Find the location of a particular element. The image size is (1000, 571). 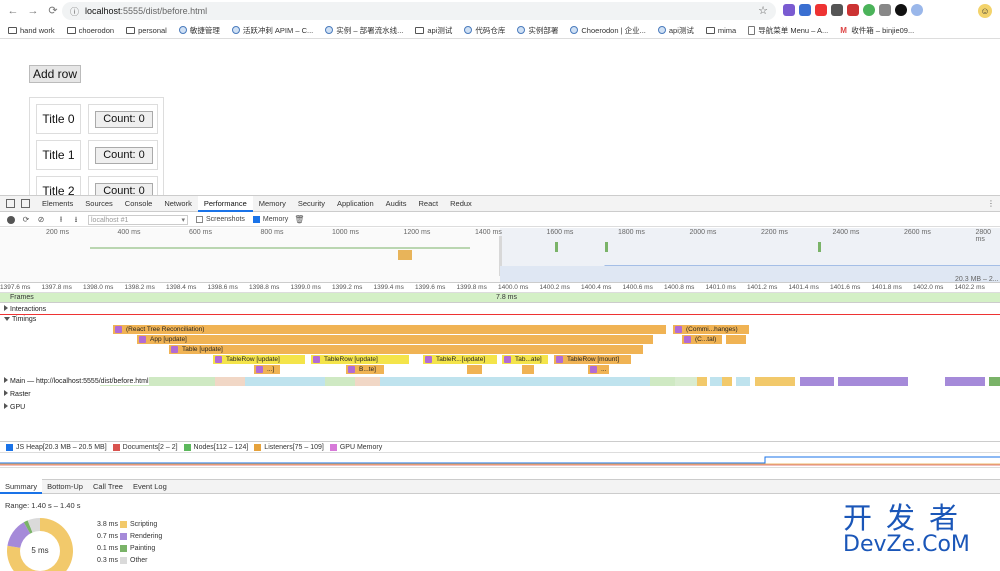

profile-select: localhost #1 is located at coordinates (138, 219).